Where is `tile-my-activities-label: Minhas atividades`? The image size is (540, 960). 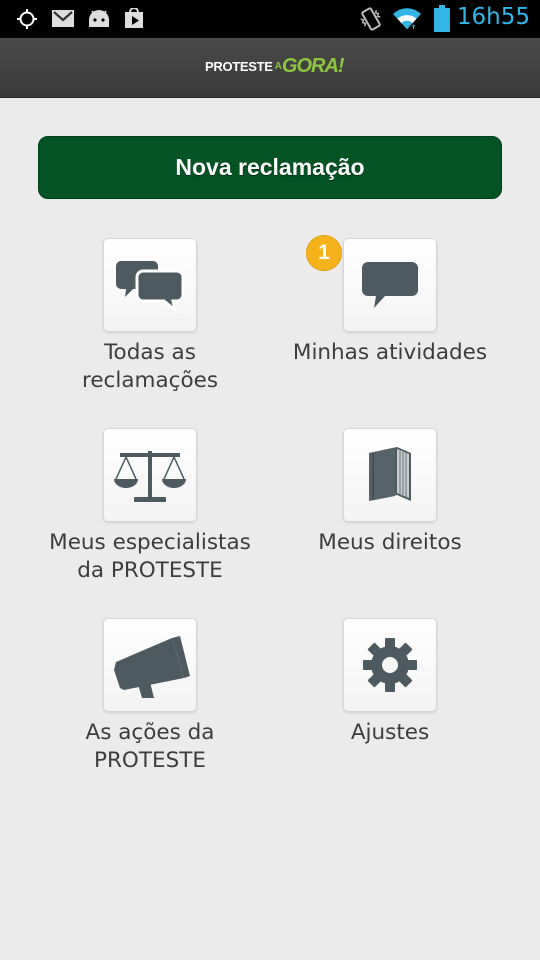 tile-my-activities-label: Minhas atividades is located at coordinates (390, 352).